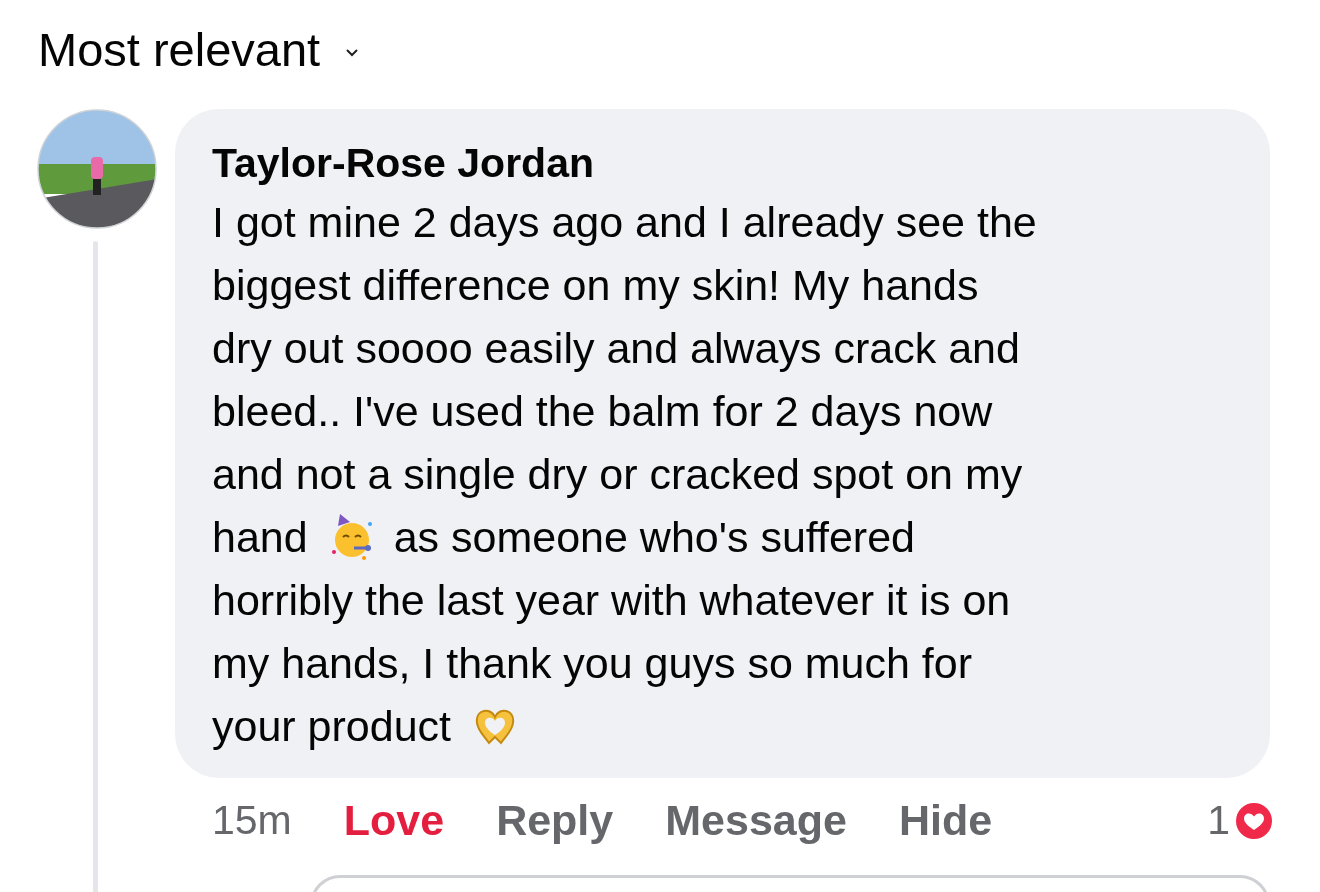 The height and width of the screenshot is (892, 1320). I want to click on comment-text: biggest difference on my skin! My hands, so click(595, 285).